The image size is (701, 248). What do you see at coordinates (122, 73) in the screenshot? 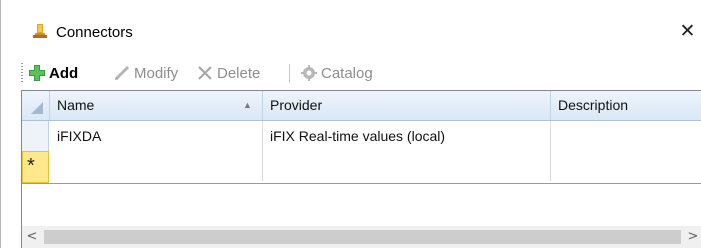
I see `pencil-icon` at bounding box center [122, 73].